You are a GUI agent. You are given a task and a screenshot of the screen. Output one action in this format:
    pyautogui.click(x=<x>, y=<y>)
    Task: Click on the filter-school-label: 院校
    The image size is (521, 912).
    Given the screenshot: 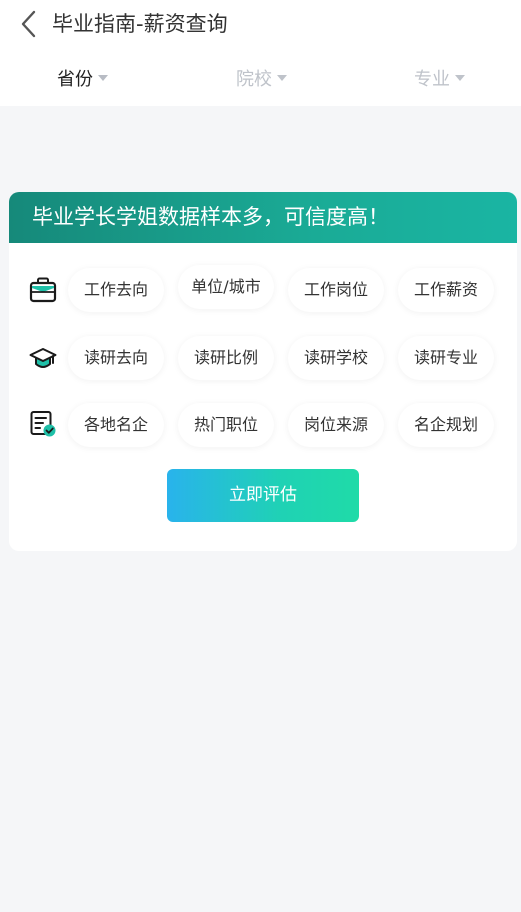 What is the action you would take?
    pyautogui.click(x=254, y=79)
    